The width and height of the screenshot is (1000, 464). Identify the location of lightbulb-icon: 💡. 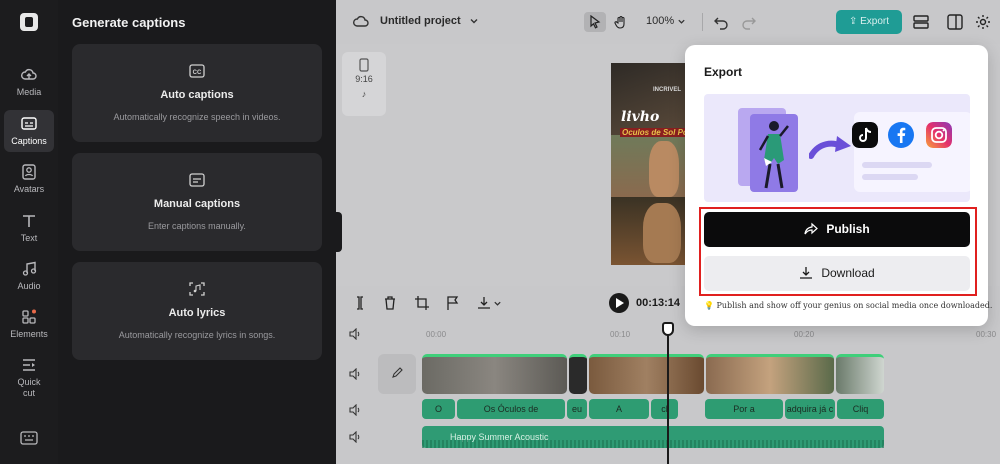
(709, 305).